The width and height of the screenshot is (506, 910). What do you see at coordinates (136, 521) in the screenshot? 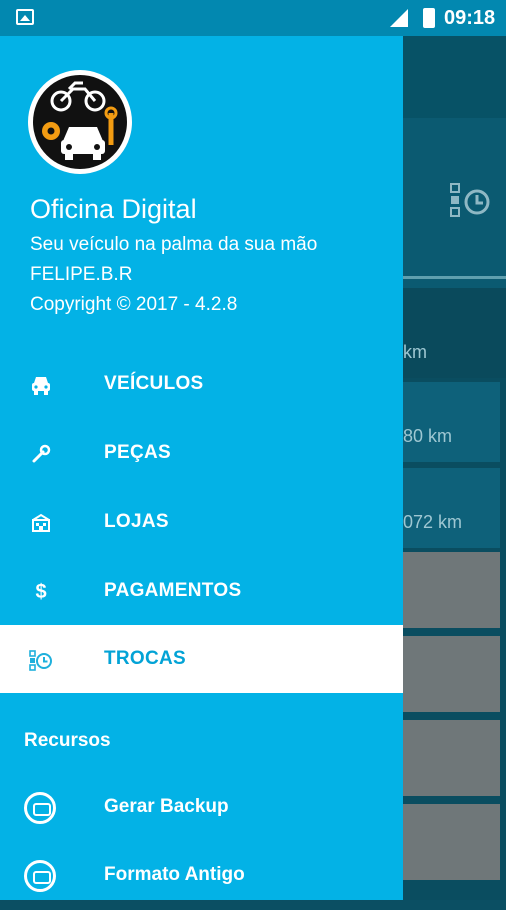
I see `menu-item-label: LOJAS` at bounding box center [136, 521].